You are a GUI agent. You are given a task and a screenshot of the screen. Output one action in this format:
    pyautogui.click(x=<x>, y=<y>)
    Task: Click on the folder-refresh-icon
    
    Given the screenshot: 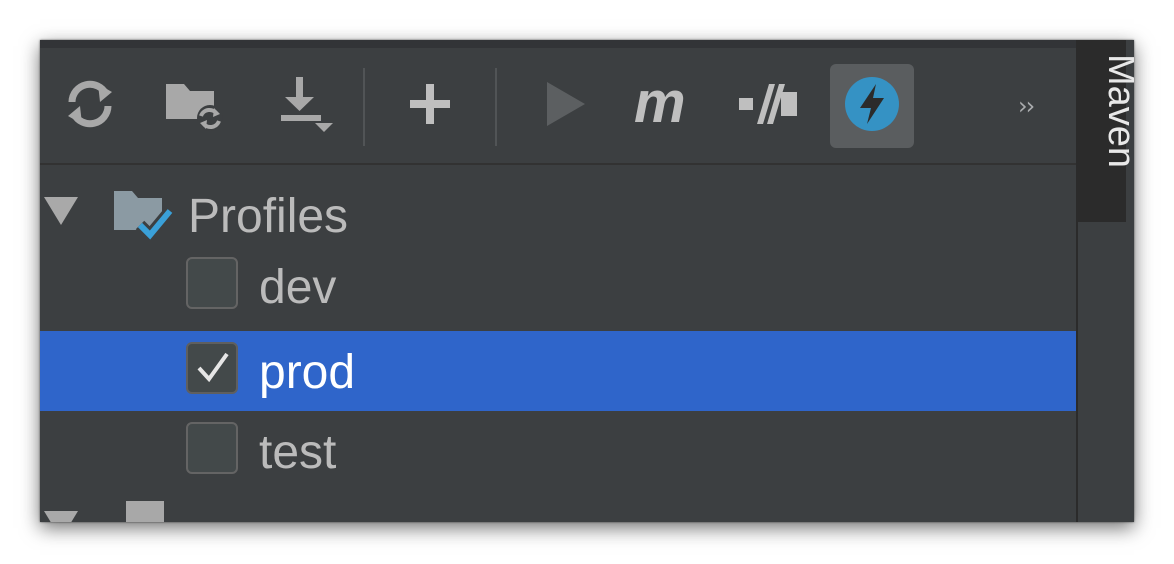 What is the action you would take?
    pyautogui.click(x=193, y=106)
    